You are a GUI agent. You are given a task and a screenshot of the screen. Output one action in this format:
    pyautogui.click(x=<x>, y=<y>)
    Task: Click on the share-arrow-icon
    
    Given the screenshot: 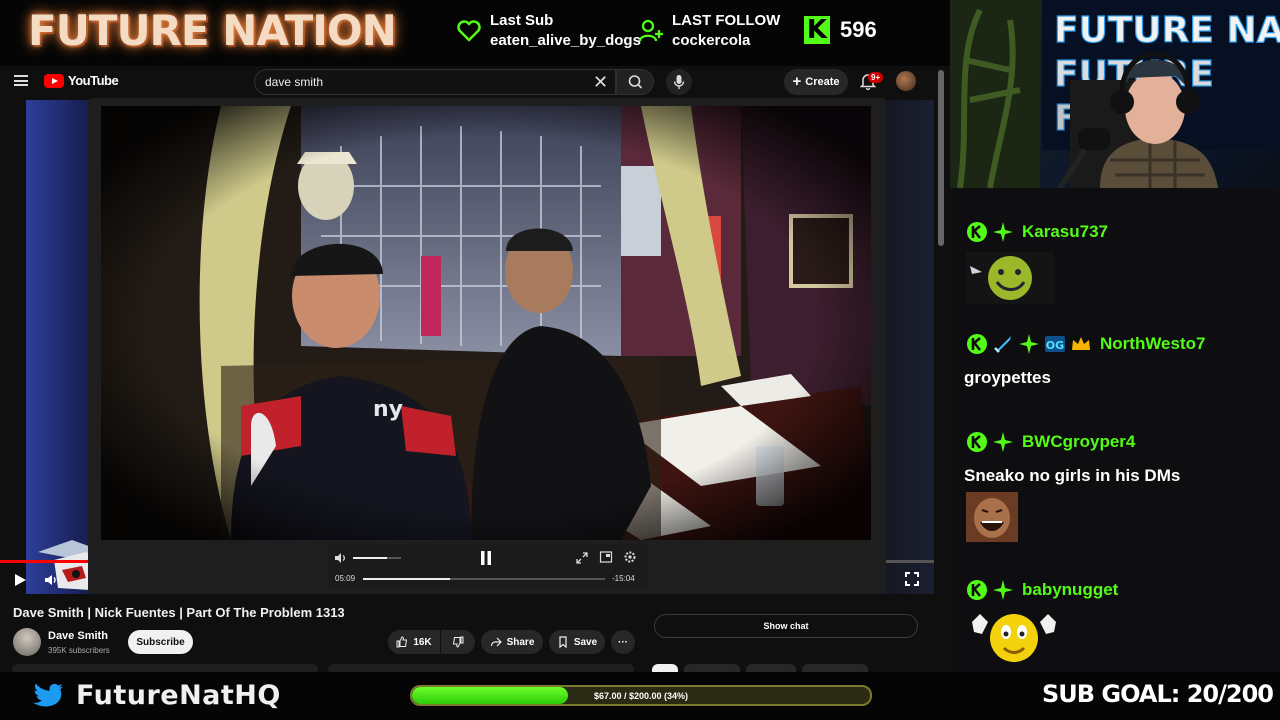 What is the action you would take?
    pyautogui.click(x=496, y=642)
    